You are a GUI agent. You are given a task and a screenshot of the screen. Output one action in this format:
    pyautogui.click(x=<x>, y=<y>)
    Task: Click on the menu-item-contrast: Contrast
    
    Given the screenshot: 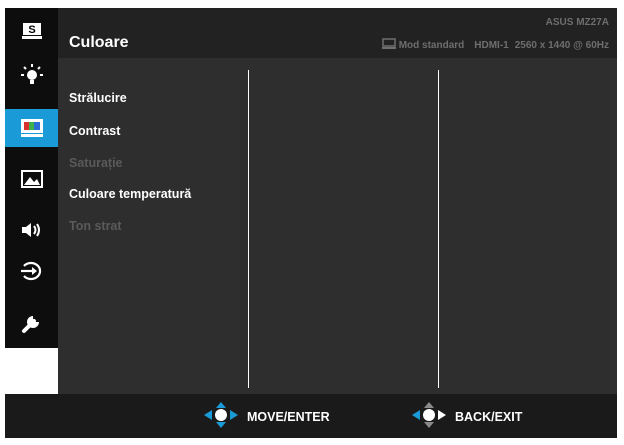 What is the action you would take?
    pyautogui.click(x=94, y=131)
    